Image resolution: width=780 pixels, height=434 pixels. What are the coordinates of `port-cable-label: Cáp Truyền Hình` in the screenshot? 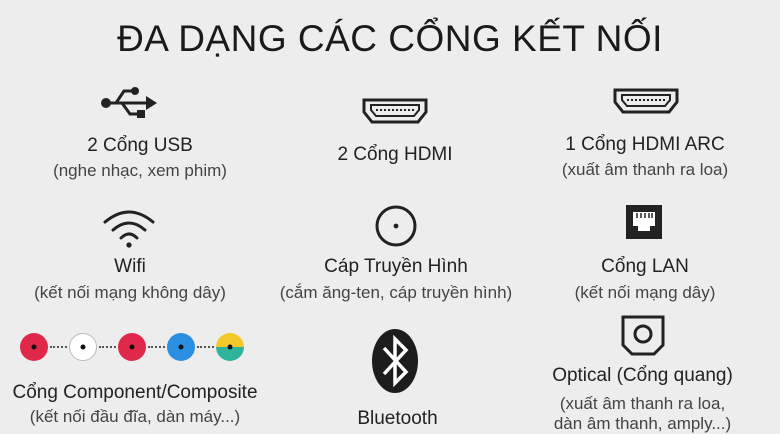 It's located at (396, 266).